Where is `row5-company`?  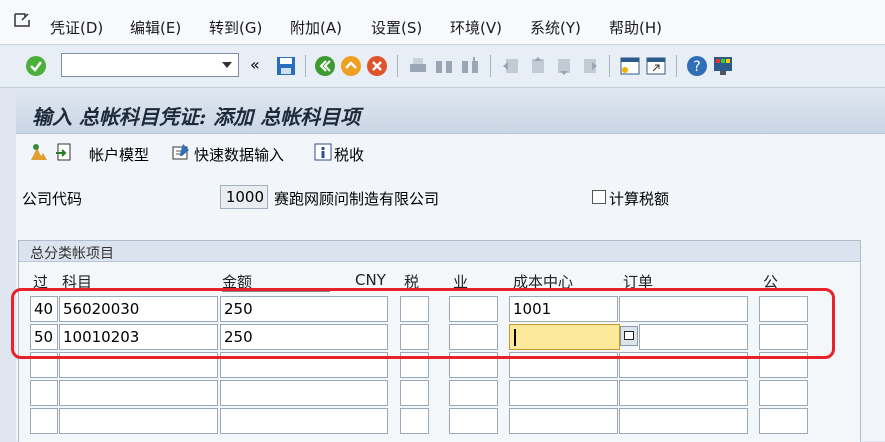 row5-company is located at coordinates (783, 421).